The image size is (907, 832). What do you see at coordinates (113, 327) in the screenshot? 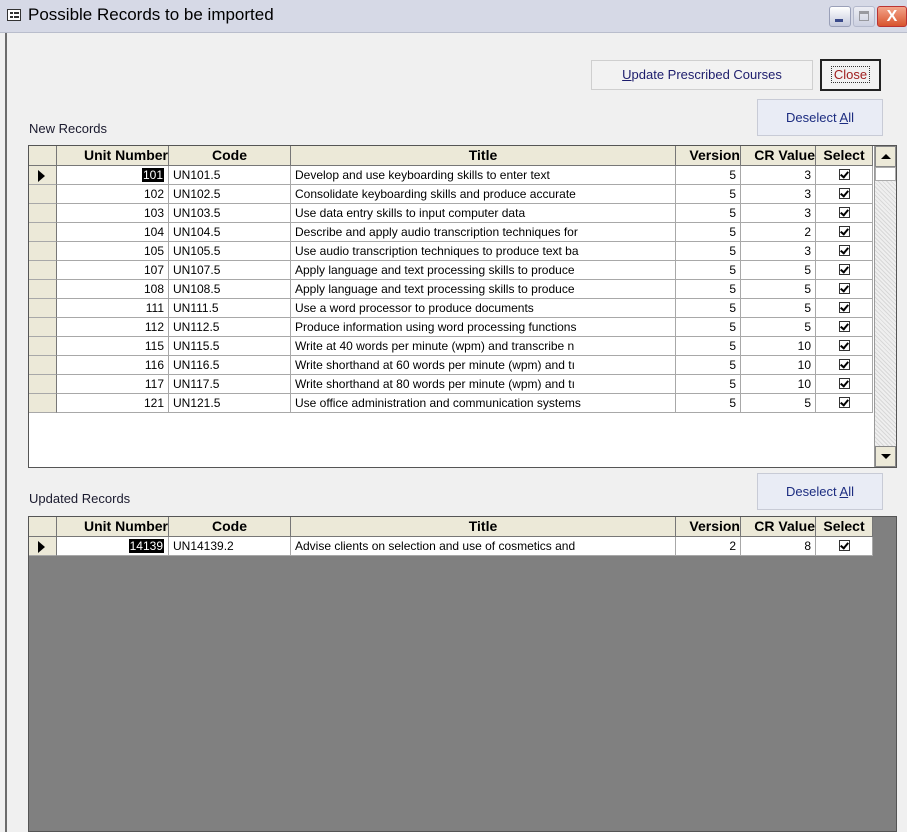
I see `cell-unit-number: 112` at bounding box center [113, 327].